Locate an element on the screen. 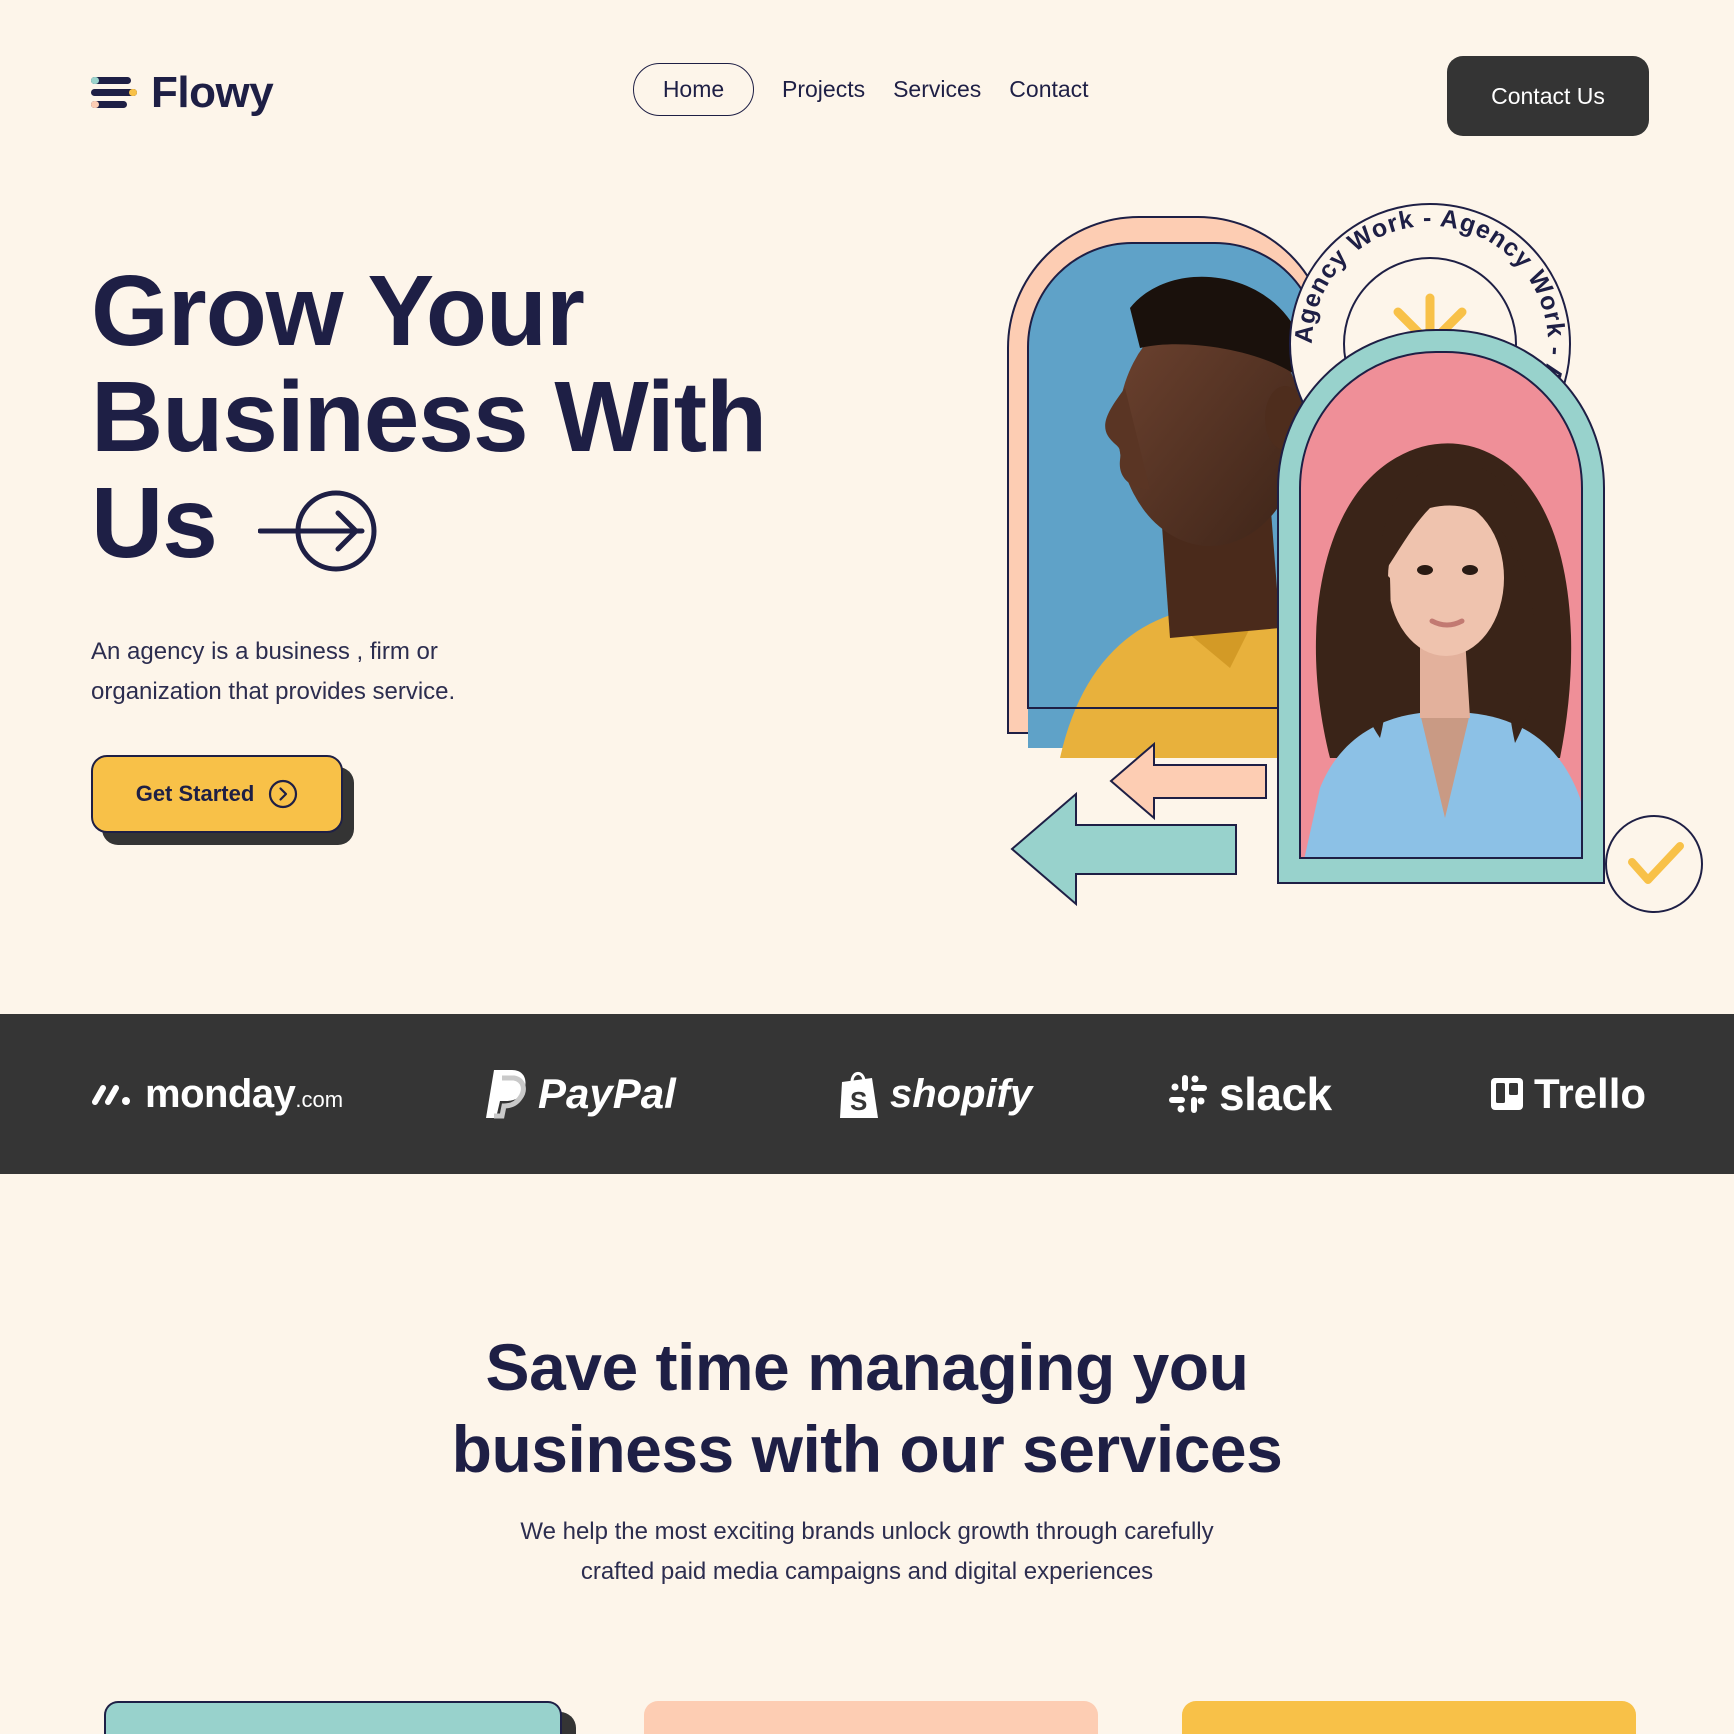 The height and width of the screenshot is (1734, 1734). brand-monday-label: monday is located at coordinates (220, 1093).